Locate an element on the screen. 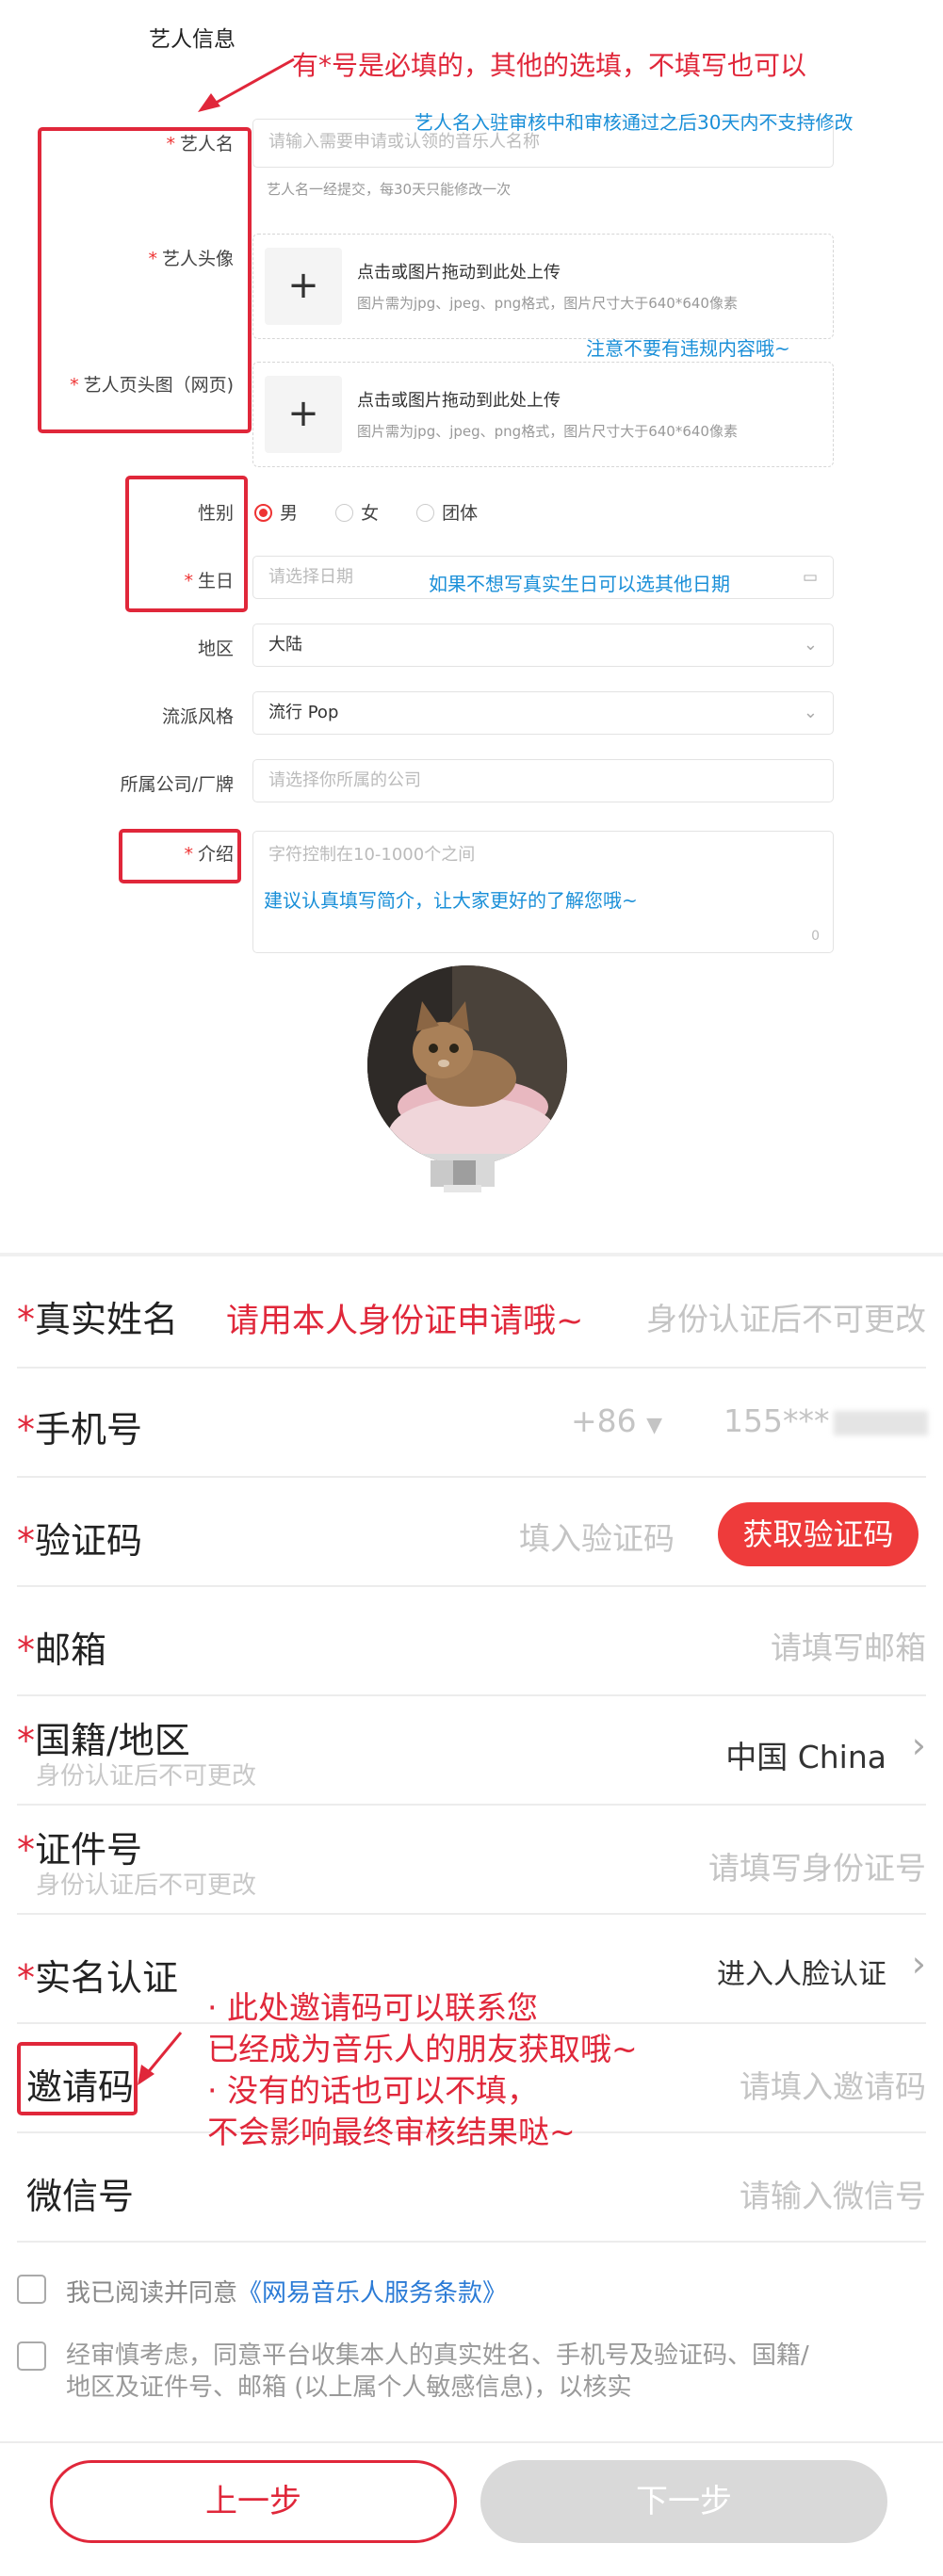  cat-photo-image is located at coordinates (467, 1065).